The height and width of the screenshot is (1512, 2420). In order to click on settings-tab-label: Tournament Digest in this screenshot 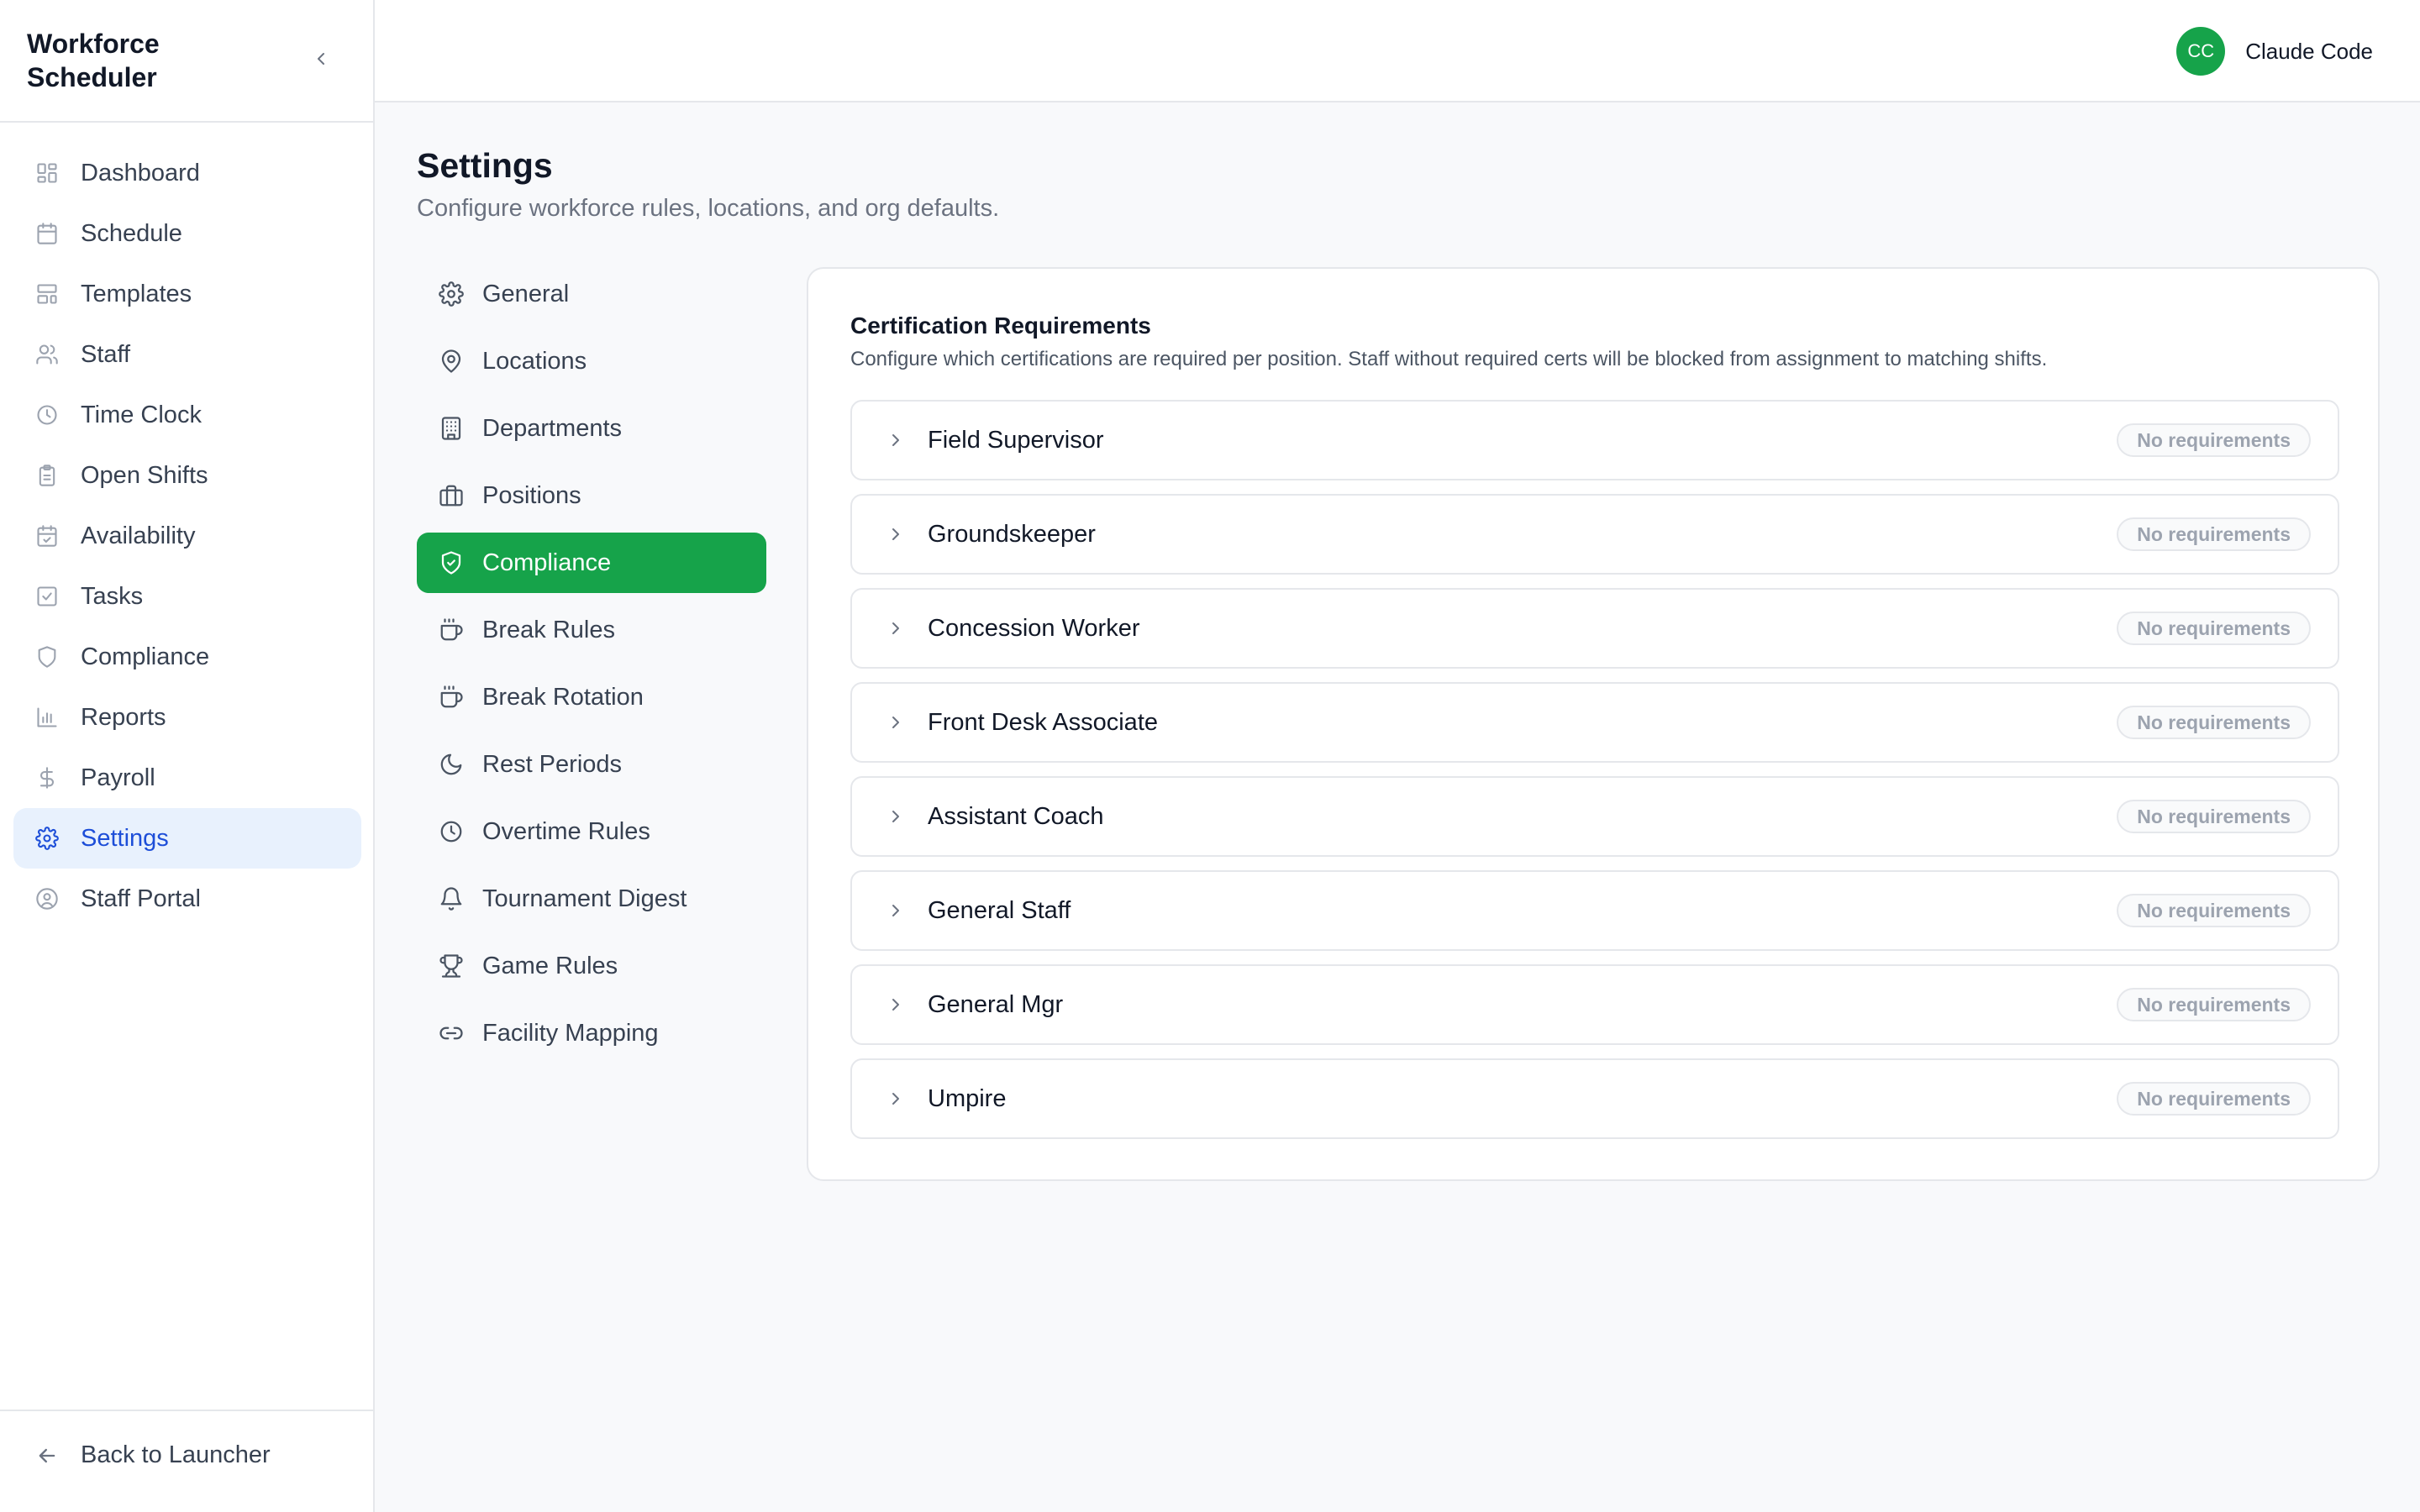, I will do `click(584, 898)`.